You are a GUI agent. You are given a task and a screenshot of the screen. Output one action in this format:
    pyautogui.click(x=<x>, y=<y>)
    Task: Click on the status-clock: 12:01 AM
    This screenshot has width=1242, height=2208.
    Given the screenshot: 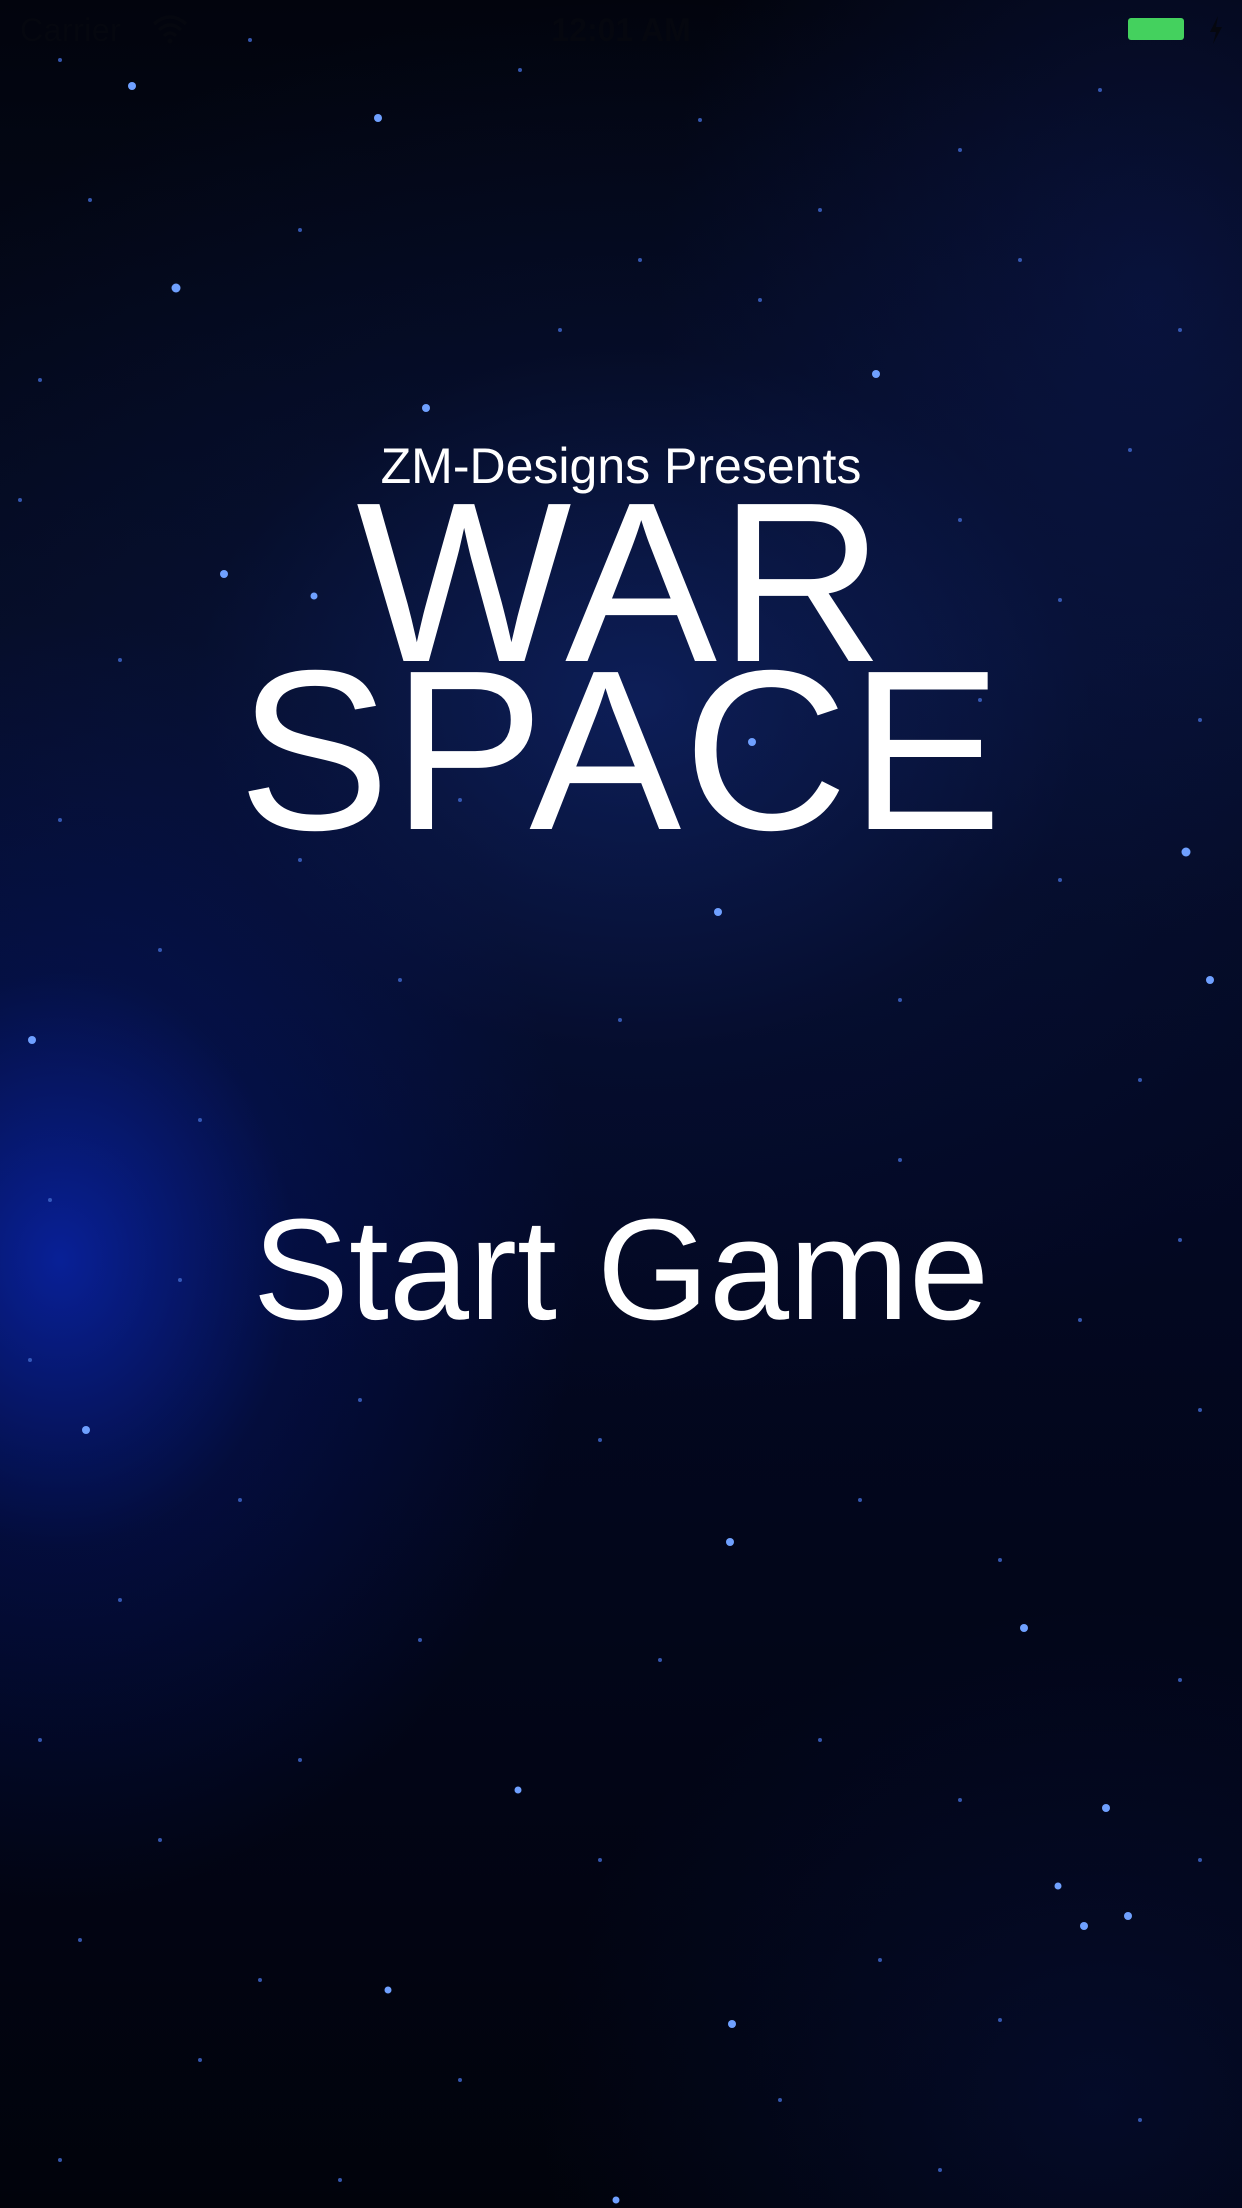 What is the action you would take?
    pyautogui.click(x=621, y=30)
    